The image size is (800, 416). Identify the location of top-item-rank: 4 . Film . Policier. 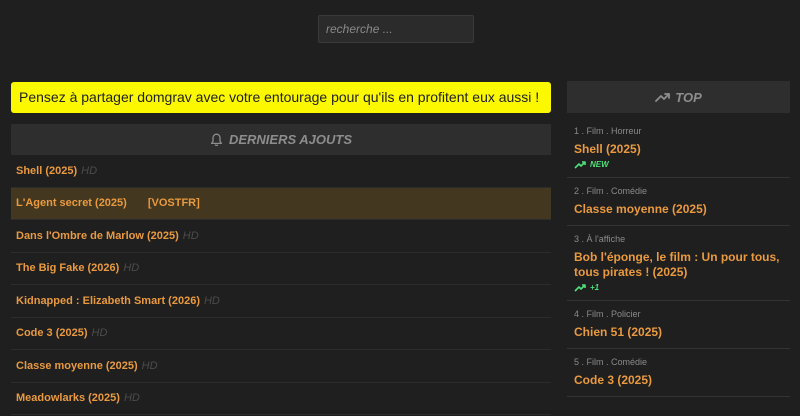
(607, 314).